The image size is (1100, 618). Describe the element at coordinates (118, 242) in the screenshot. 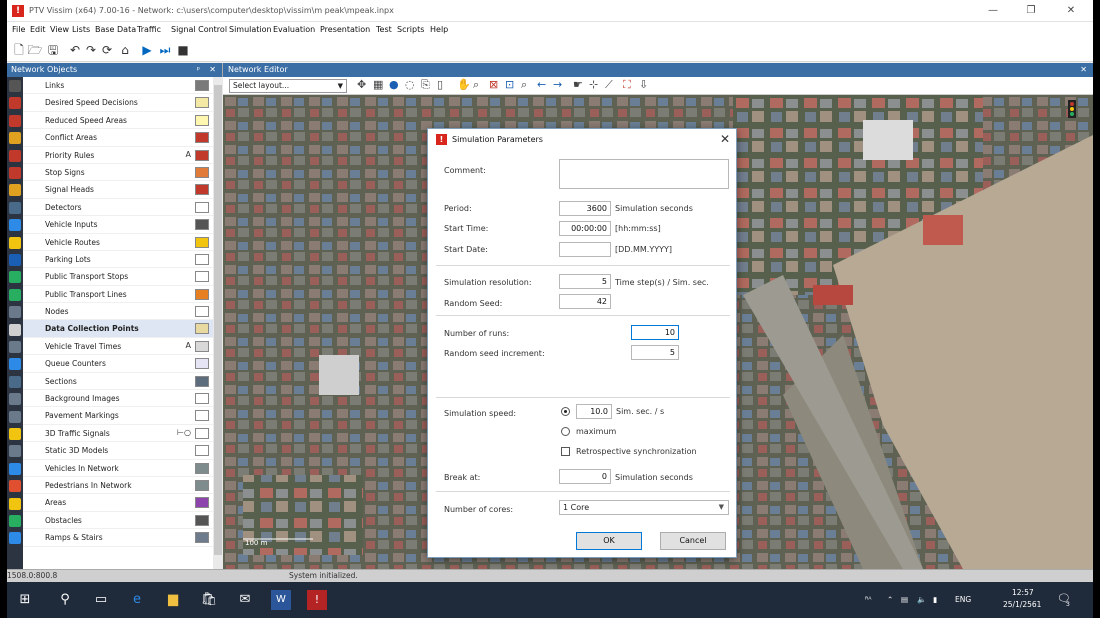

I see `network-object-row: Vehicle Routes` at that location.